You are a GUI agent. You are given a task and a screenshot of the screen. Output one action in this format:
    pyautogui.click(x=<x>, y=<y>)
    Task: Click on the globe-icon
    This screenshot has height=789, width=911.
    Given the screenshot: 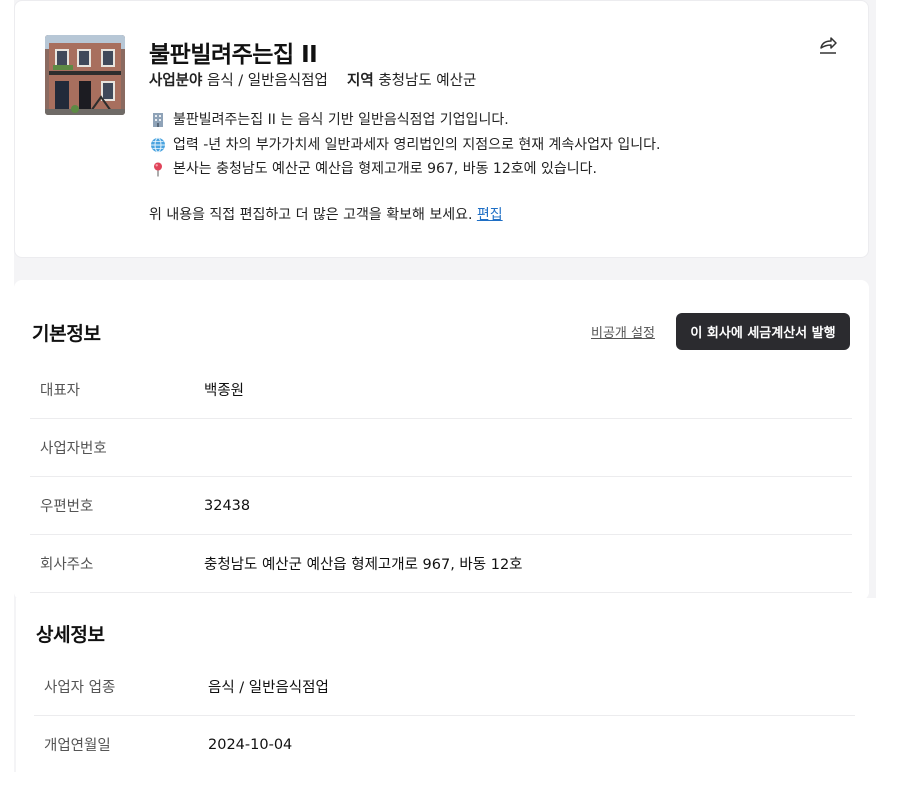 What is the action you would take?
    pyautogui.click(x=158, y=145)
    